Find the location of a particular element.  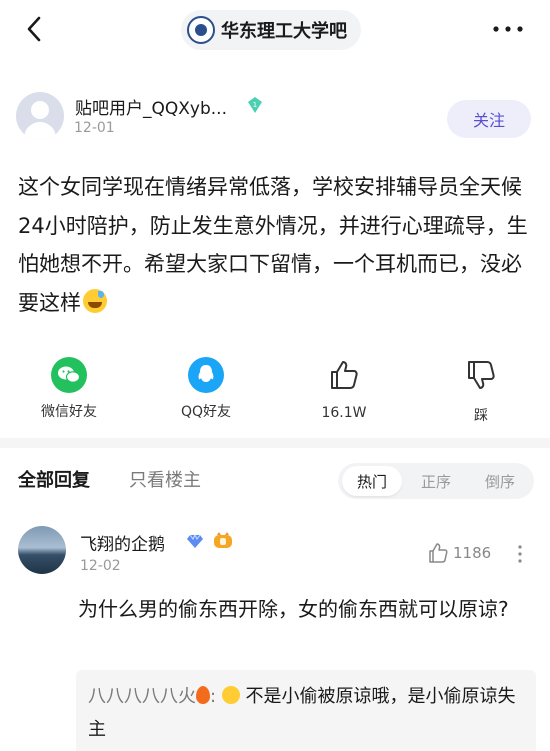

reply-tabs: 全部回复 只看楼主 热门 正序 倒序 is located at coordinates (275, 482).